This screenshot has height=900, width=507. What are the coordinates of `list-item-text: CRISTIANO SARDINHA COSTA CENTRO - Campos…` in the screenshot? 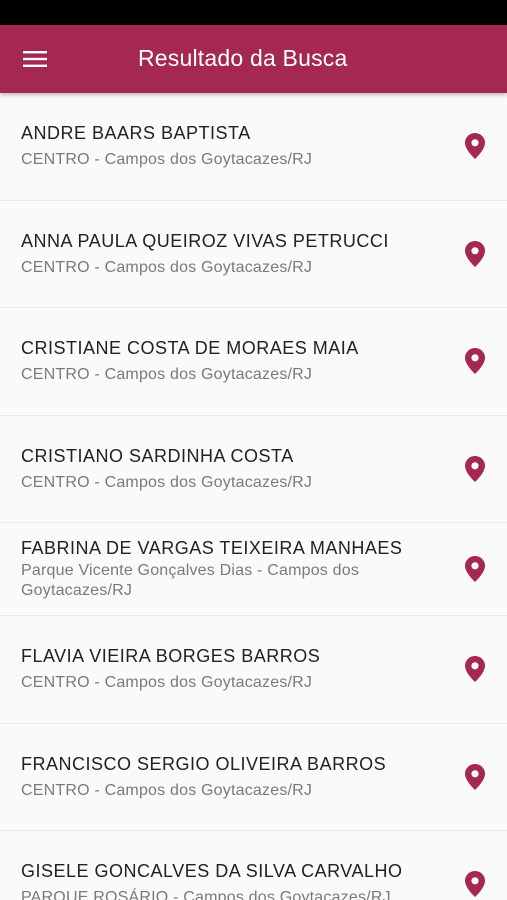 It's located at (242, 469).